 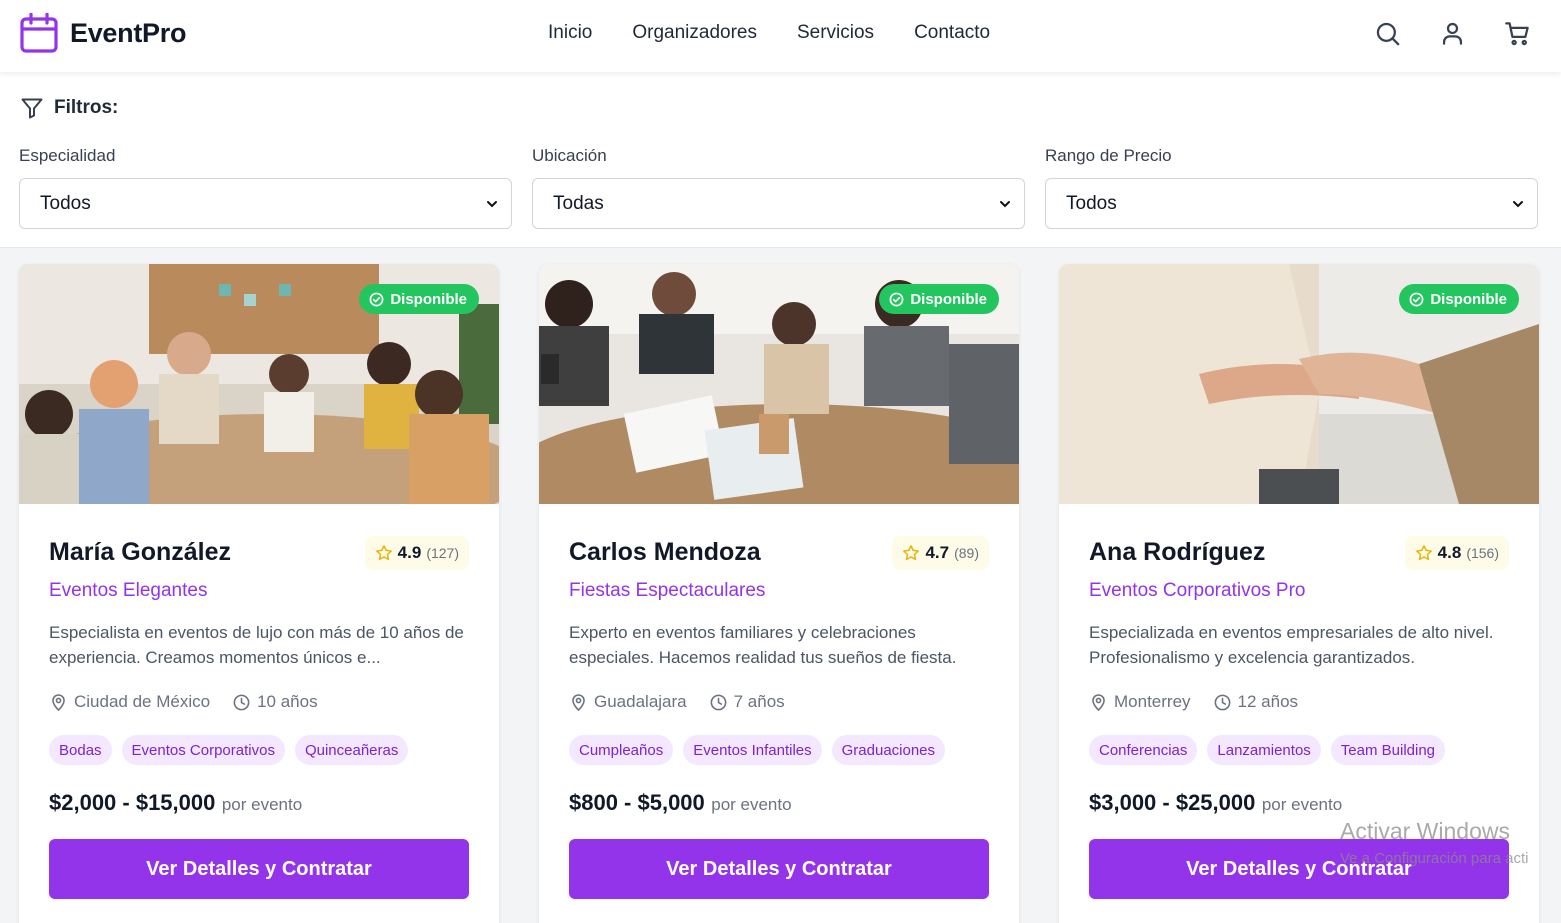 What do you see at coordinates (1152, 701) in the screenshot?
I see `location-text: Monterrey` at bounding box center [1152, 701].